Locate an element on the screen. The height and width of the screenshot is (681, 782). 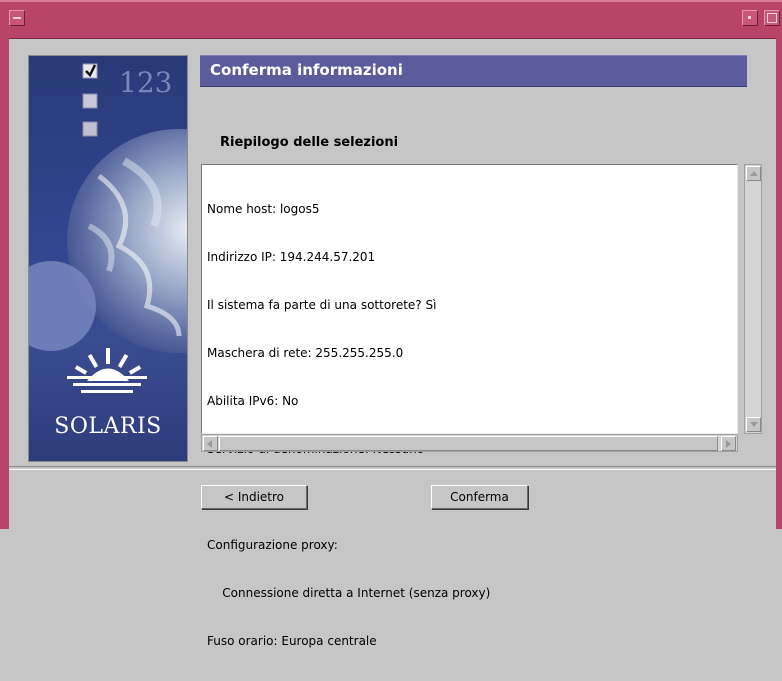
summary-line: Nome host: logos5 is located at coordinates (263, 209).